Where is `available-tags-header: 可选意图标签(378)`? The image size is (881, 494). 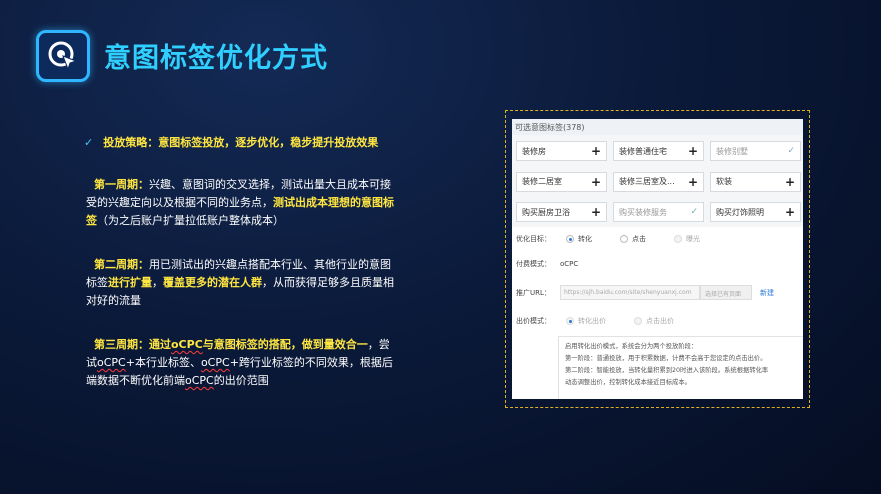 available-tags-header: 可选意图标签(378) is located at coordinates (657, 127).